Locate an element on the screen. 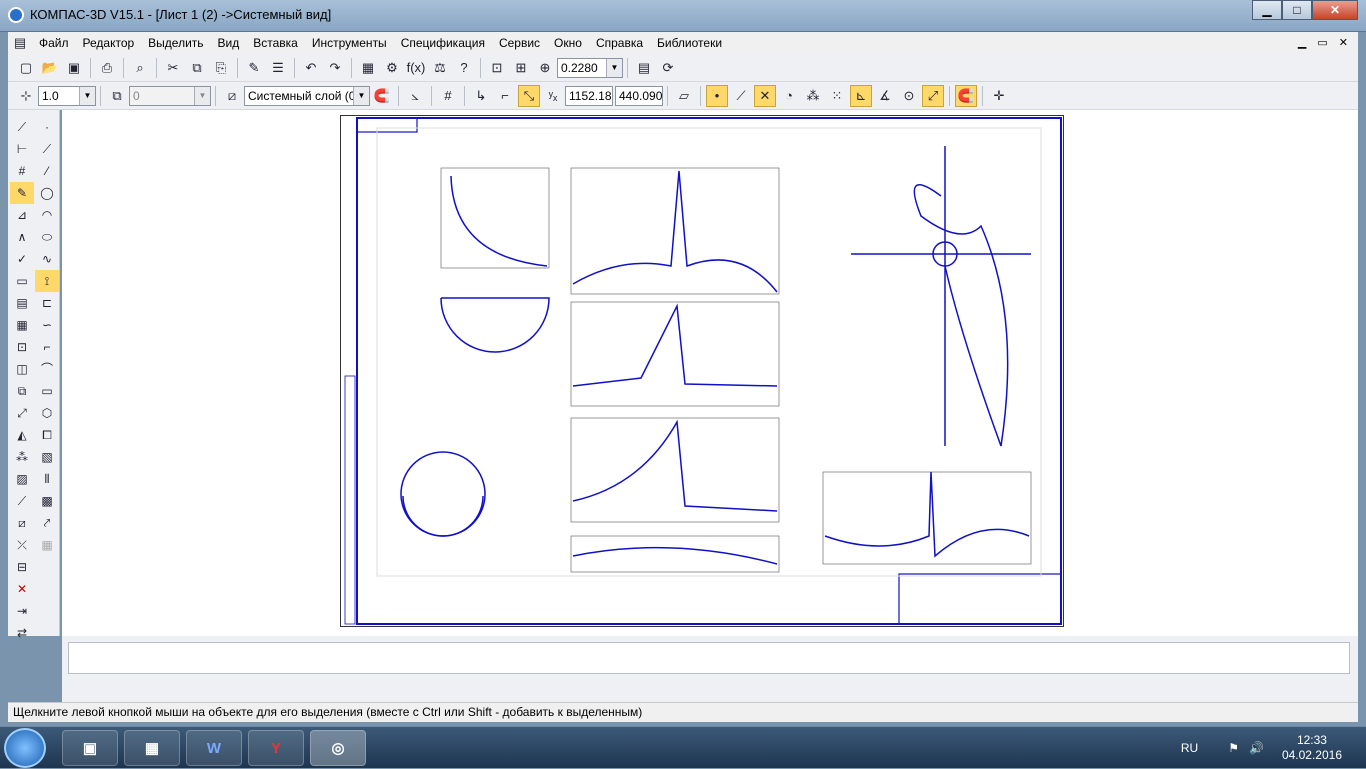 This screenshot has width=1366, height=769. menu-service: Сервис is located at coordinates (519, 43).